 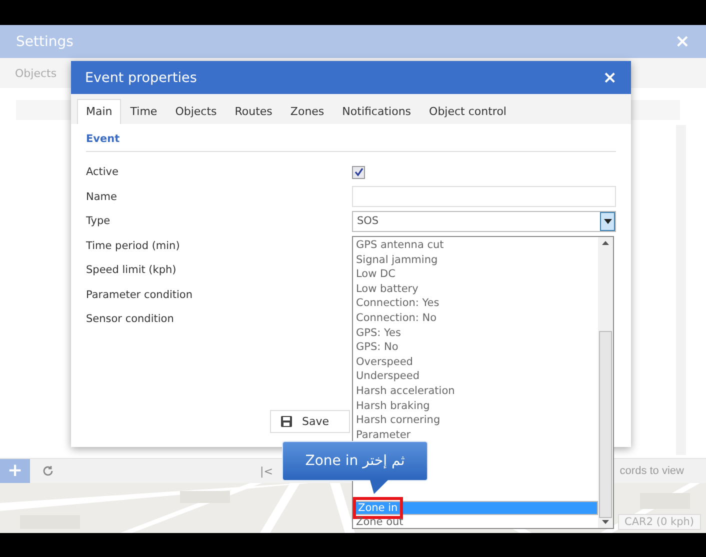 I want to click on dropdown-option: Signal jamming, so click(x=475, y=260).